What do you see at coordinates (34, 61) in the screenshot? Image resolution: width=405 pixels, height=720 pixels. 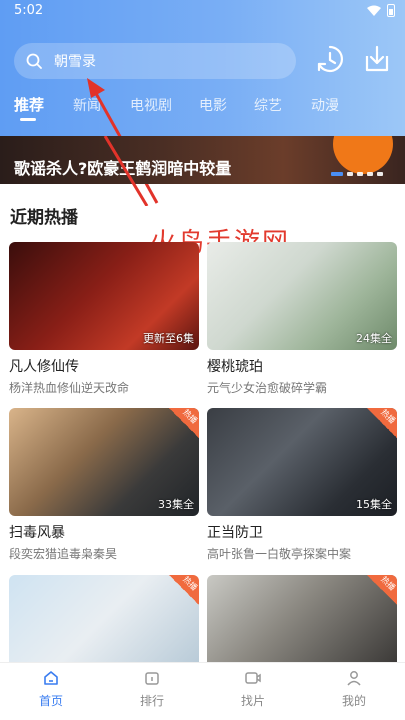 I see `search-icon` at bounding box center [34, 61].